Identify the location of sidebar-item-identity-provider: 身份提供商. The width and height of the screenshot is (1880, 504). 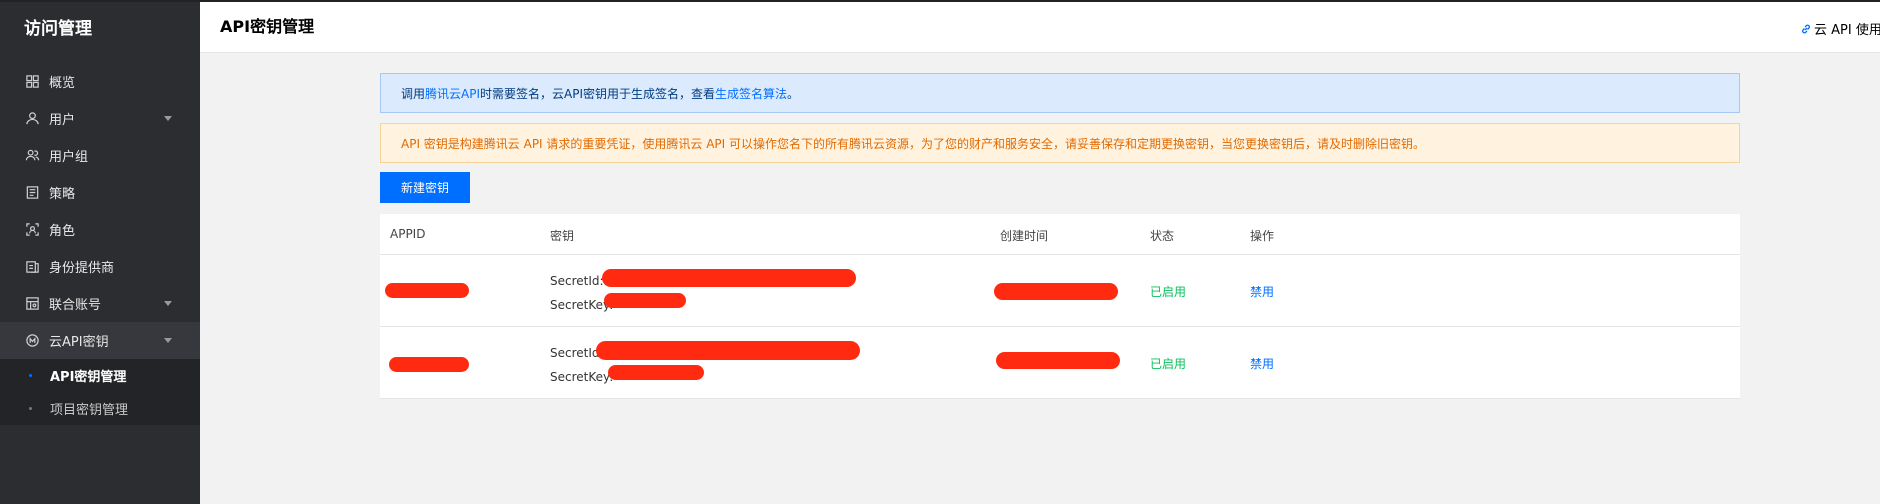
(100, 266).